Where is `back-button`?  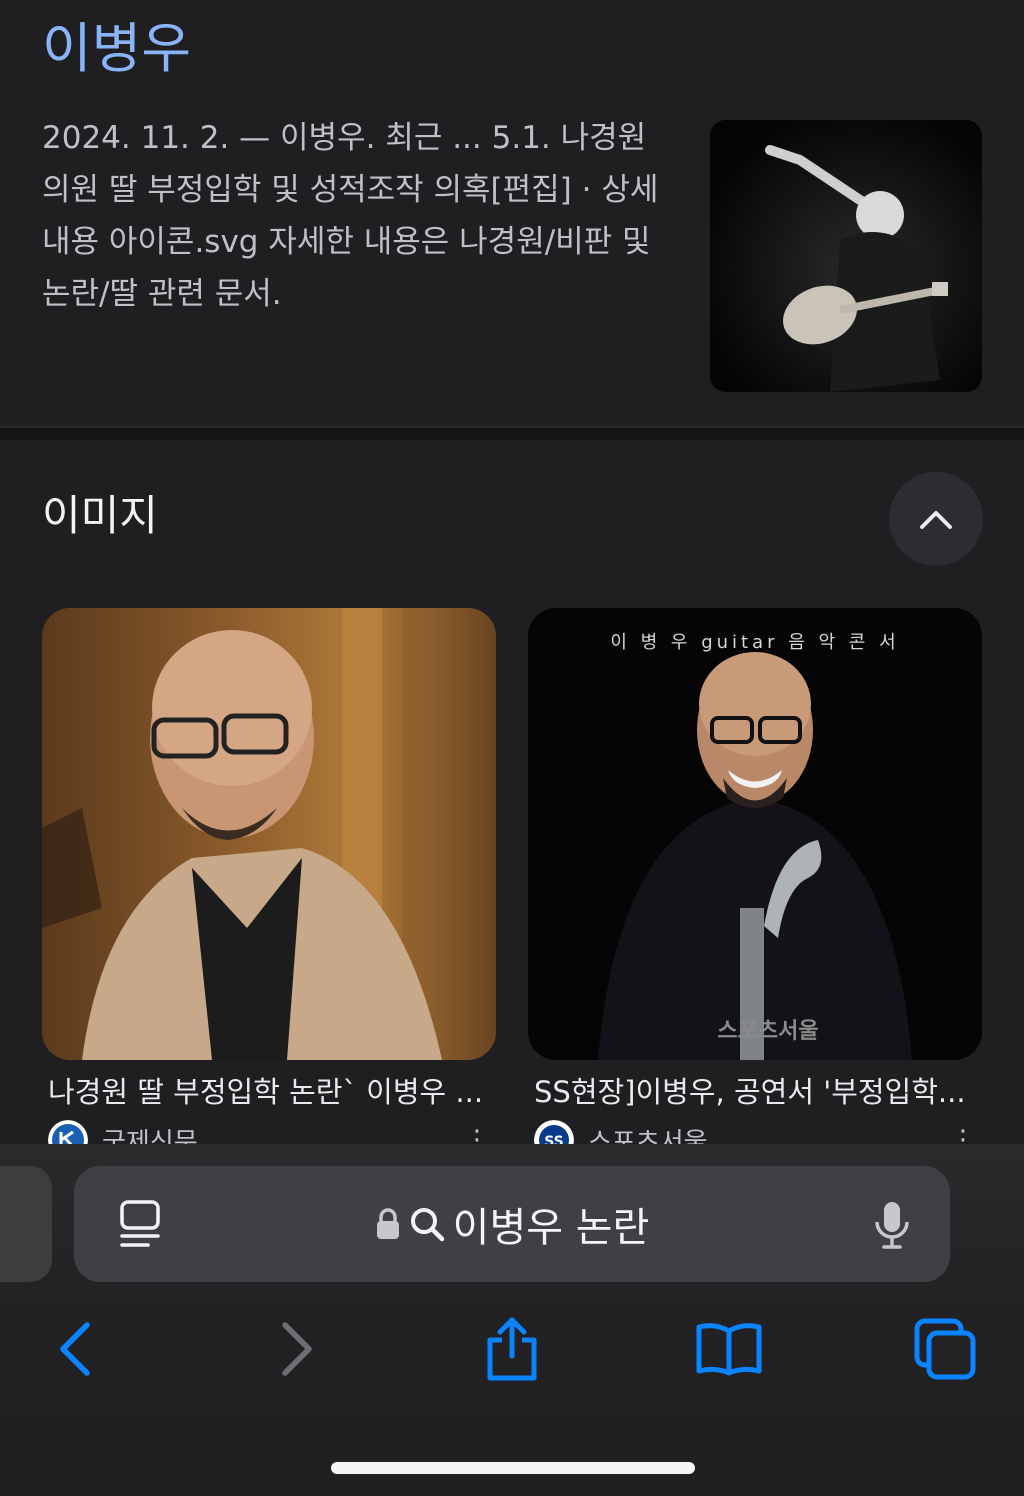
back-button is located at coordinates (75, 1349).